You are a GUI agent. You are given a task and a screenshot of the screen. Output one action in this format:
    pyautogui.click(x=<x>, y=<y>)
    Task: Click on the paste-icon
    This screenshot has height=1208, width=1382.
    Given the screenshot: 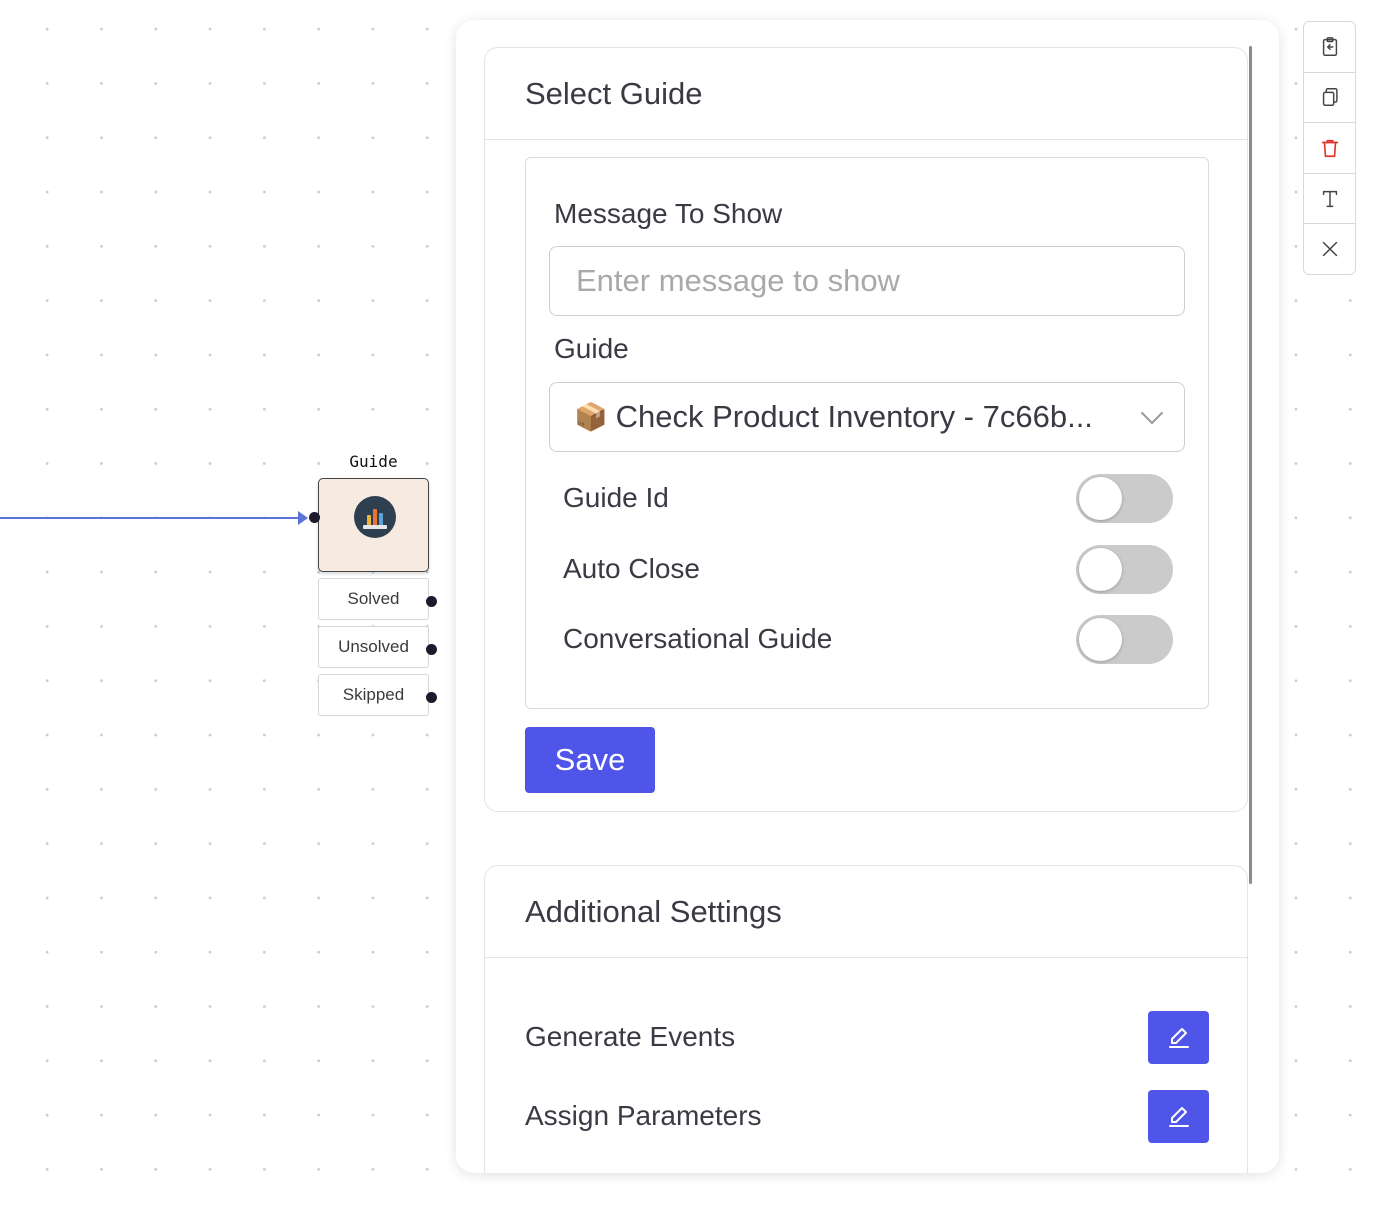 What is the action you would take?
    pyautogui.click(x=1329, y=46)
    